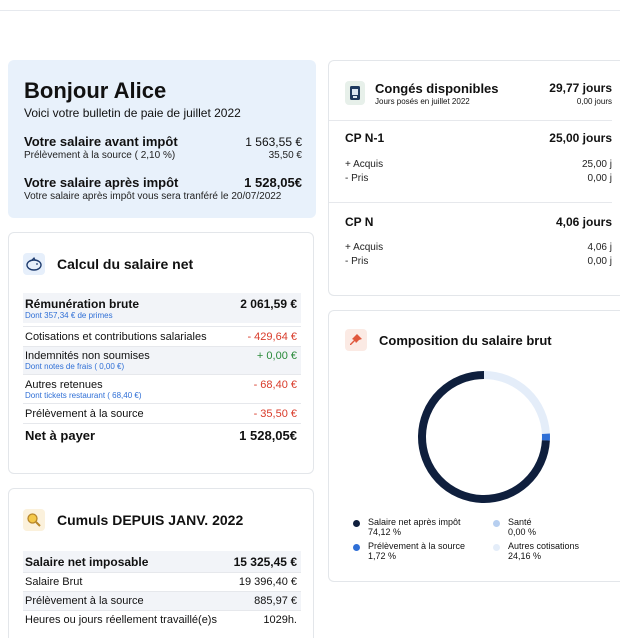 Image resolution: width=620 pixels, height=638 pixels. I want to click on indemn-value: + 0,00 €, so click(277, 356).